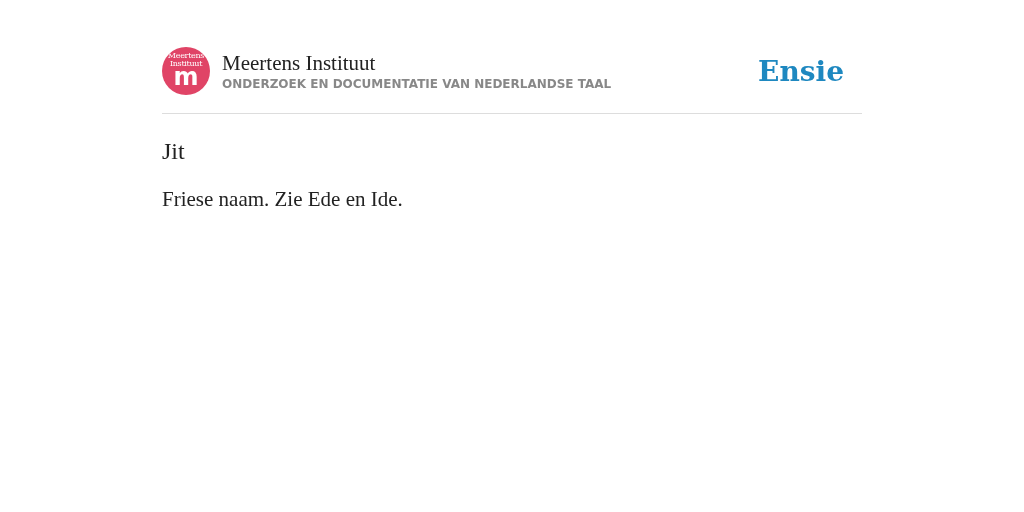  What do you see at coordinates (801, 71) in the screenshot?
I see `brand-link: Ensie` at bounding box center [801, 71].